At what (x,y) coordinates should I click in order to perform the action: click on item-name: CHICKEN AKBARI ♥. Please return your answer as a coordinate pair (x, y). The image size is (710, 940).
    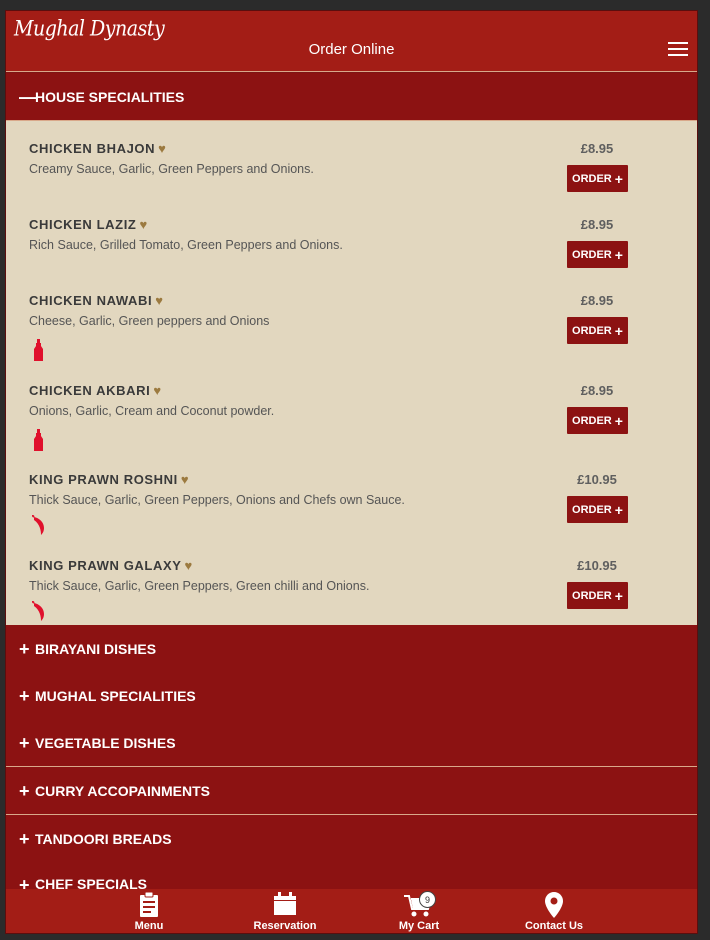
    Looking at the image, I should click on (95, 390).